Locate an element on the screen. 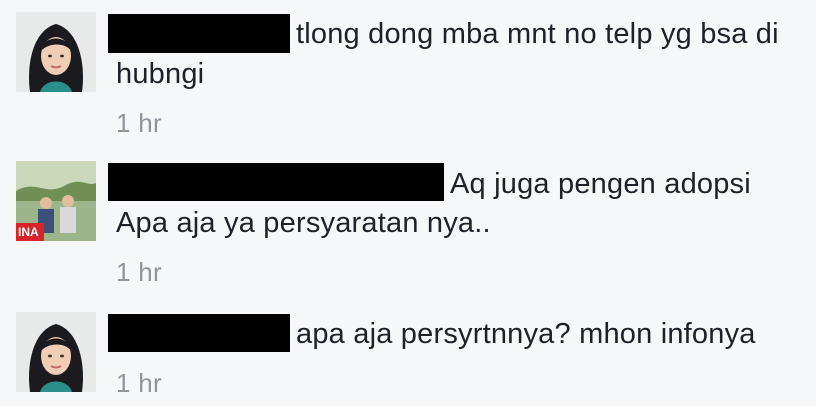 The image size is (816, 406). comment-text-line-1: tlong dong mba mnt no telp yg bsa di is located at coordinates (537, 34).